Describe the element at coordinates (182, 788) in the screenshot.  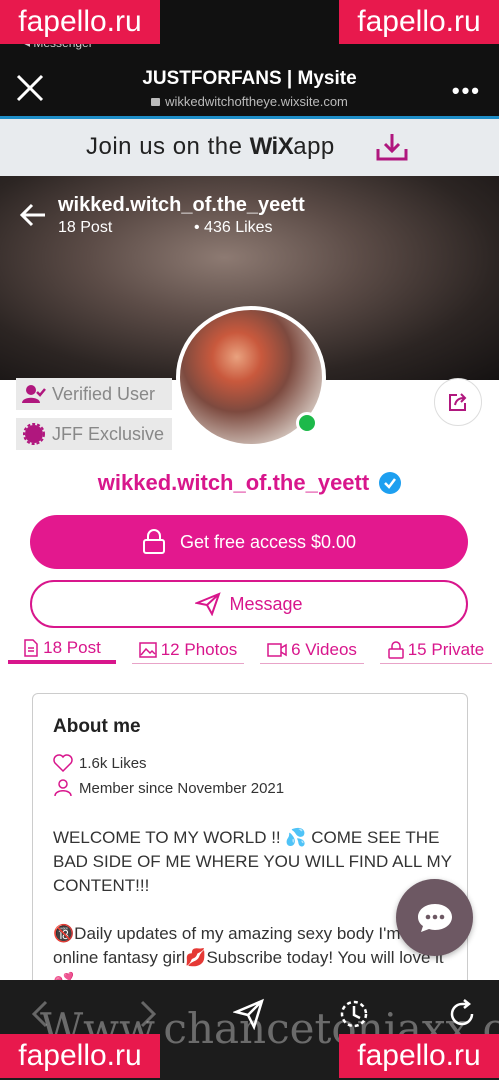
I see `about-member-since-text: Member since November 2021` at that location.